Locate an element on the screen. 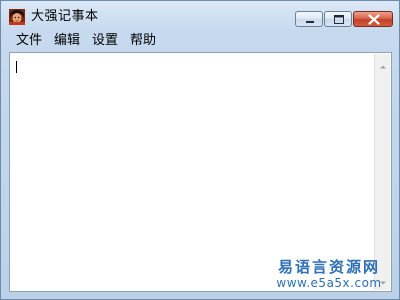 The height and width of the screenshot is (300, 400). maximize-icon is located at coordinates (339, 19).